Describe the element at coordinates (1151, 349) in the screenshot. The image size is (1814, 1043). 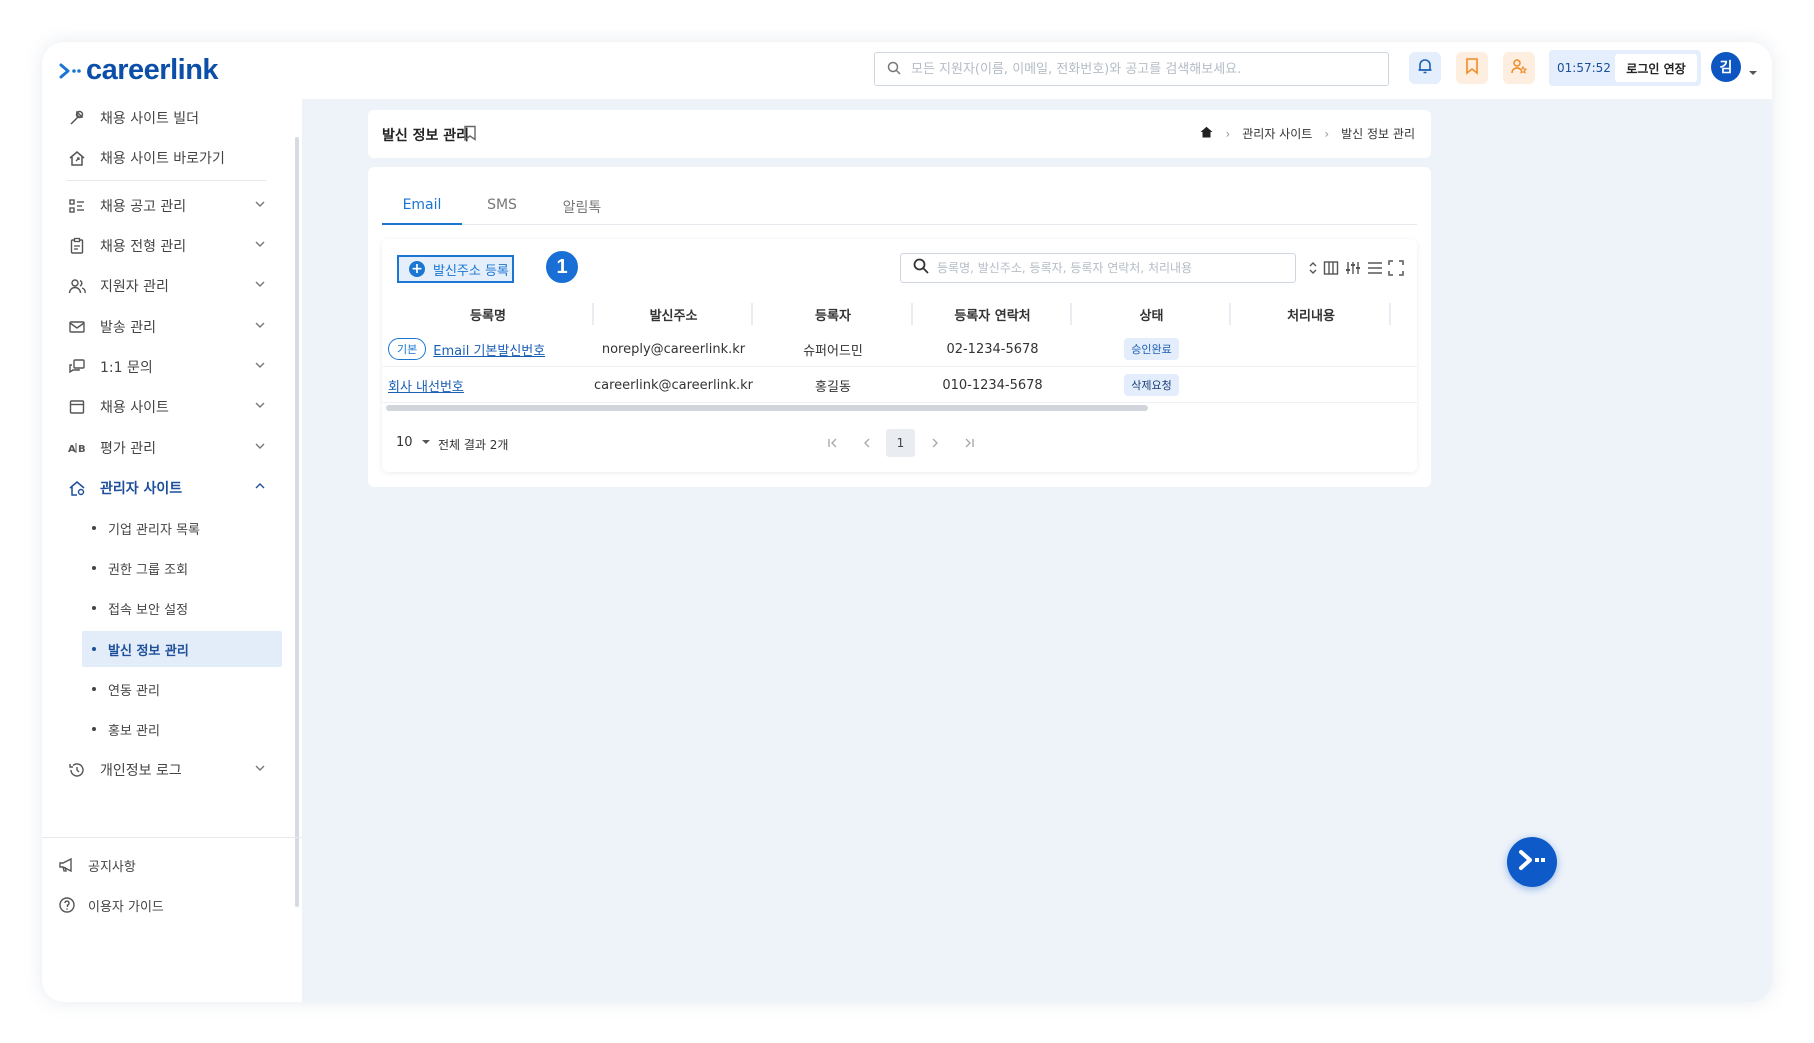
I see `cell-status: 승인완료` at that location.